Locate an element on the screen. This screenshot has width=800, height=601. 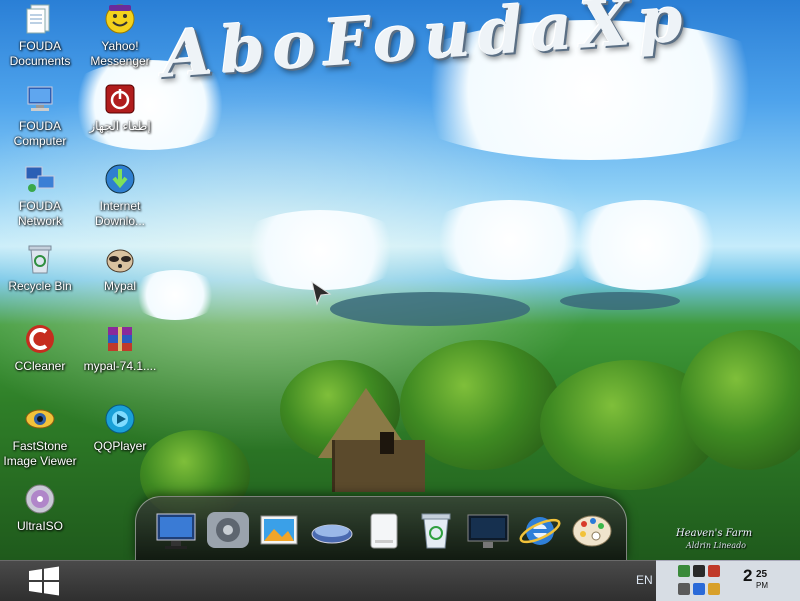
desktop-icon-fouda-computer: FOUDA Computer is located at coordinates (40, 118).